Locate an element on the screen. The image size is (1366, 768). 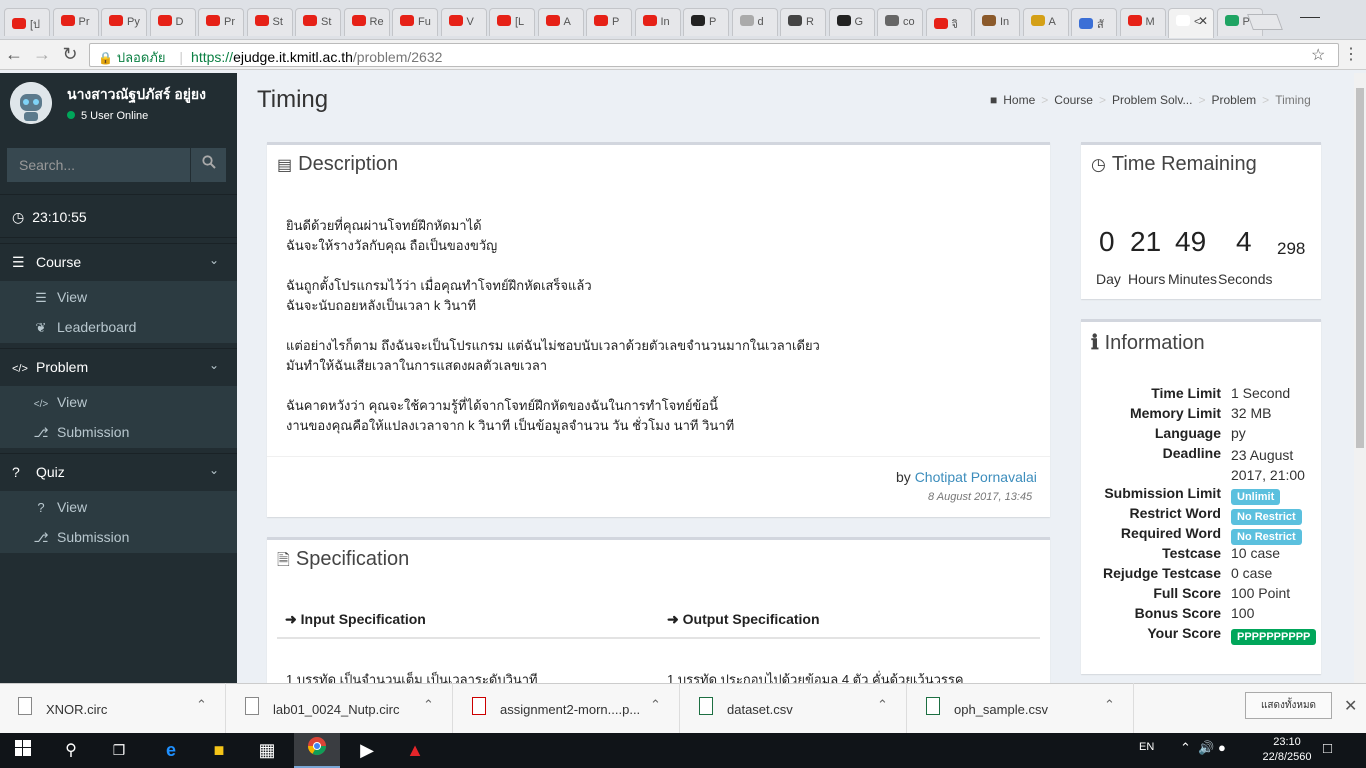
browser-tab: < ✕ is located at coordinates (1191, 23).